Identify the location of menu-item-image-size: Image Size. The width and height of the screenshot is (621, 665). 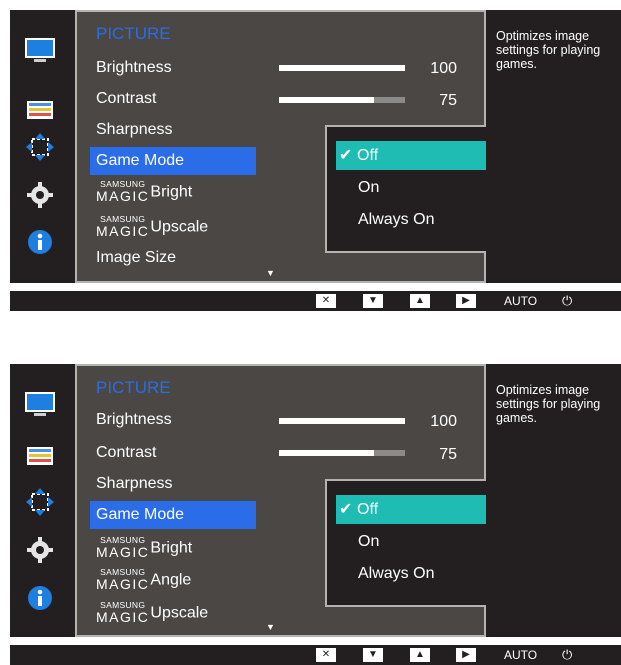
(136, 258).